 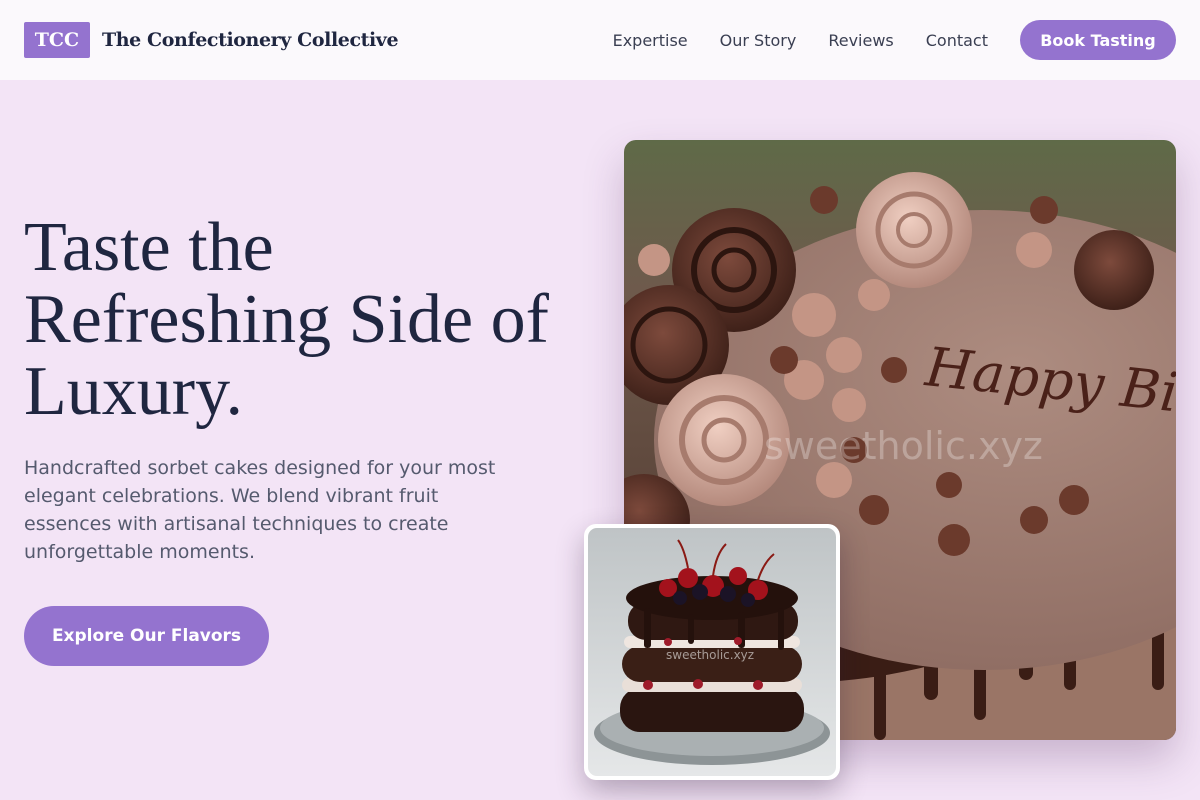 I want to click on main-nav: Expertise Our Story Reviews Contact, so click(x=800, y=40).